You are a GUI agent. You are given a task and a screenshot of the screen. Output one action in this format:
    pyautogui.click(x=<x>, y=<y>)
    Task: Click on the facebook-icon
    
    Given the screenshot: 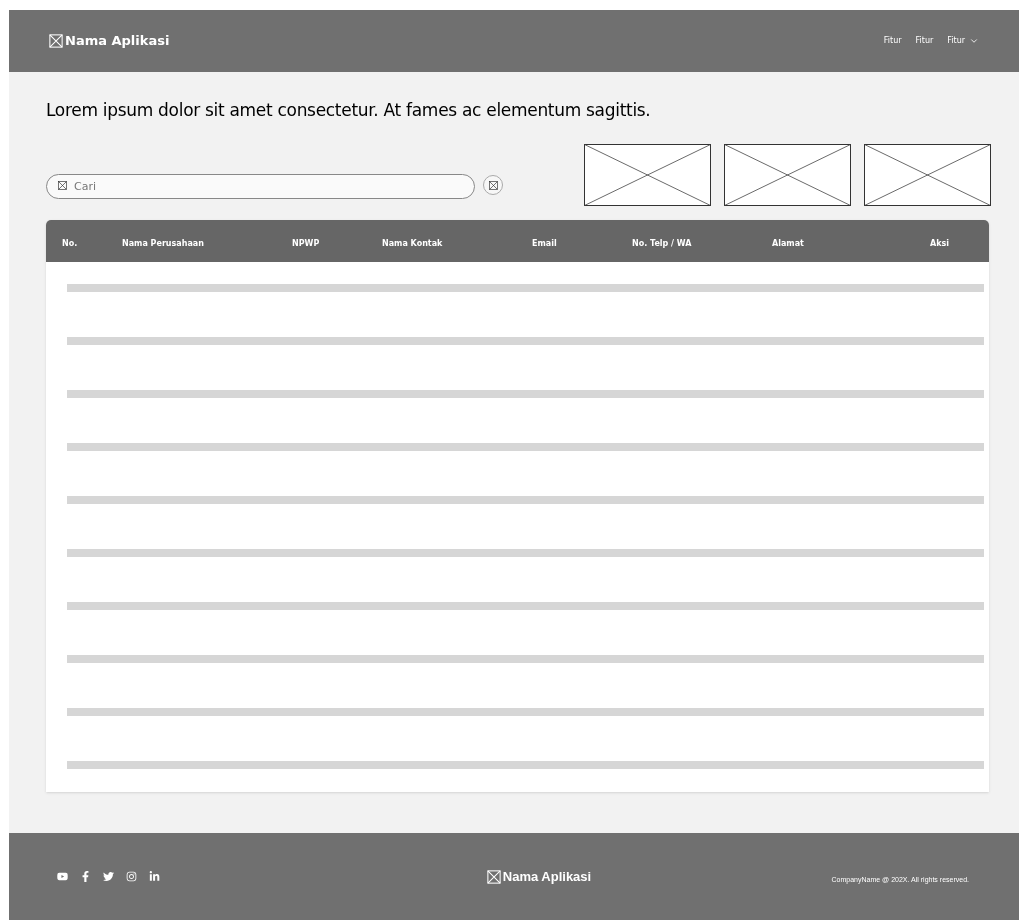 What is the action you would take?
    pyautogui.click(x=85, y=876)
    